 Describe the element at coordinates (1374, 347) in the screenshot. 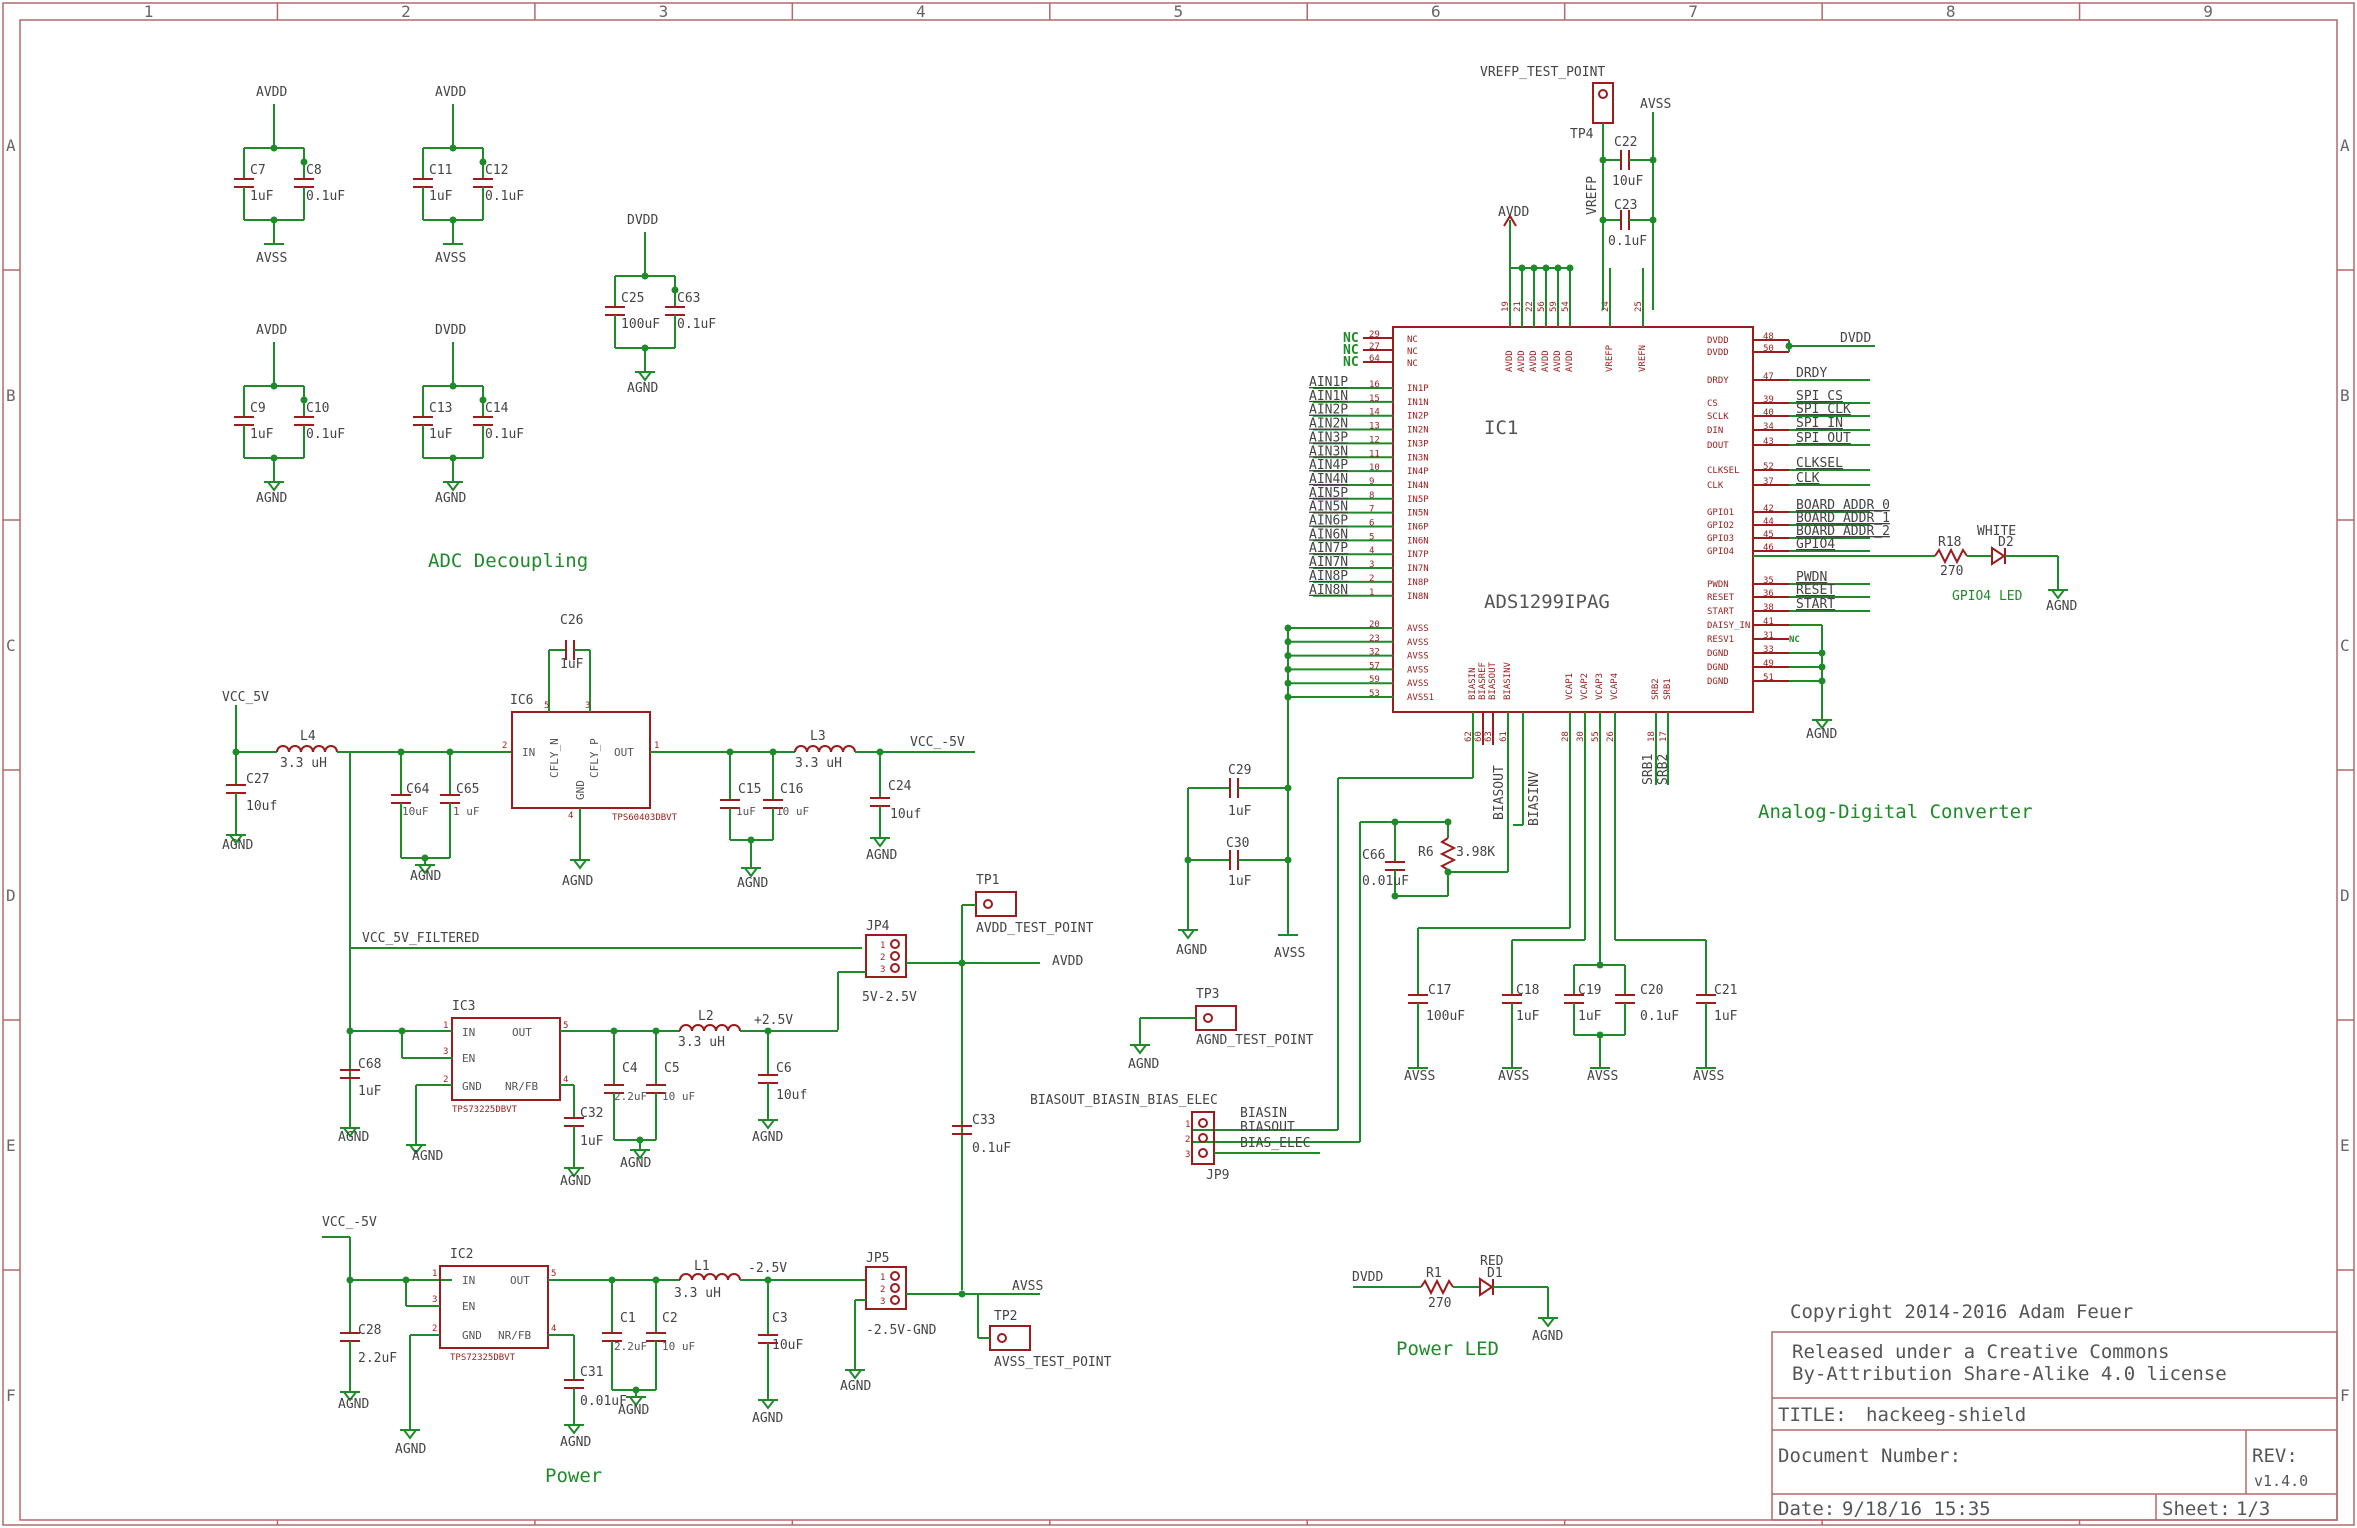

I see `ic-pin-number: 27` at that location.